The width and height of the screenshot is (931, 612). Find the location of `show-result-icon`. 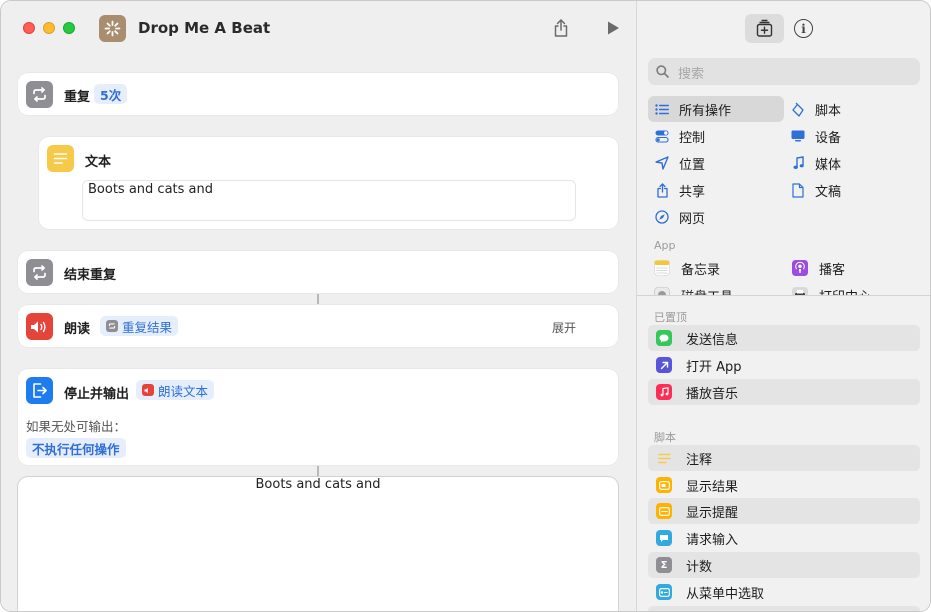

show-result-icon is located at coordinates (664, 485).